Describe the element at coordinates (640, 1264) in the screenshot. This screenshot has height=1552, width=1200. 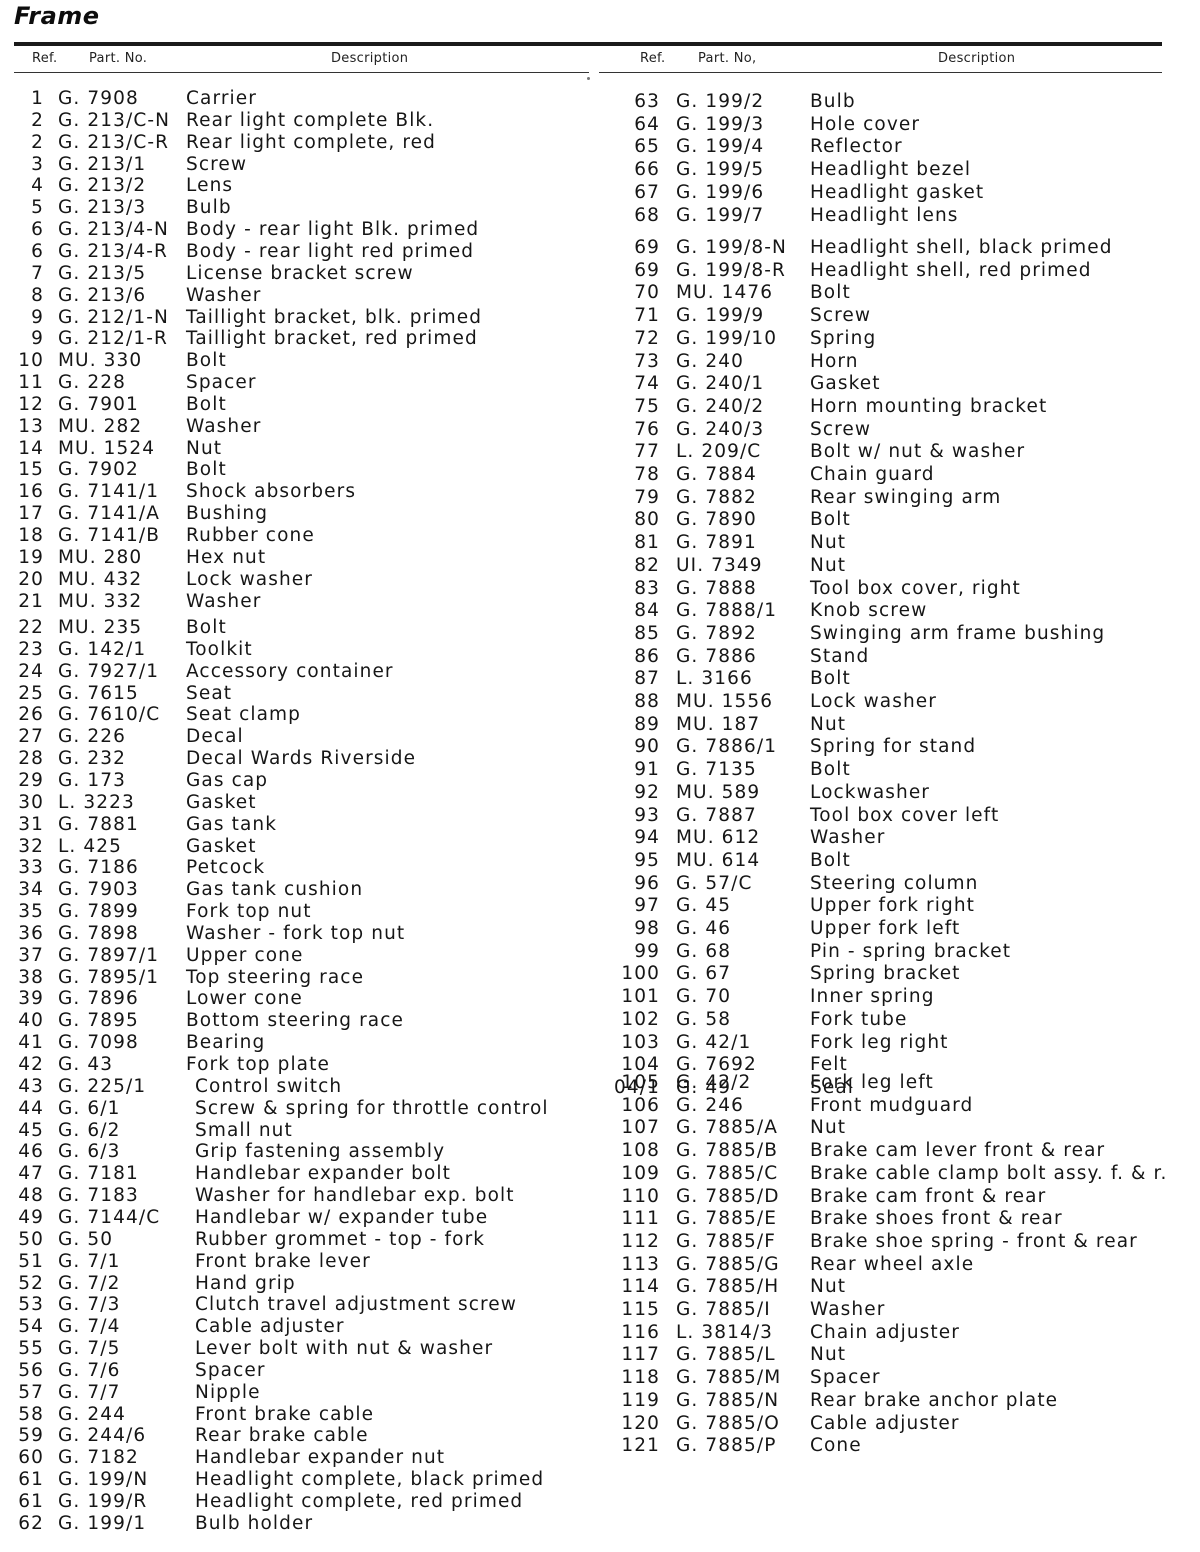
I see `ref-number: 113` at that location.